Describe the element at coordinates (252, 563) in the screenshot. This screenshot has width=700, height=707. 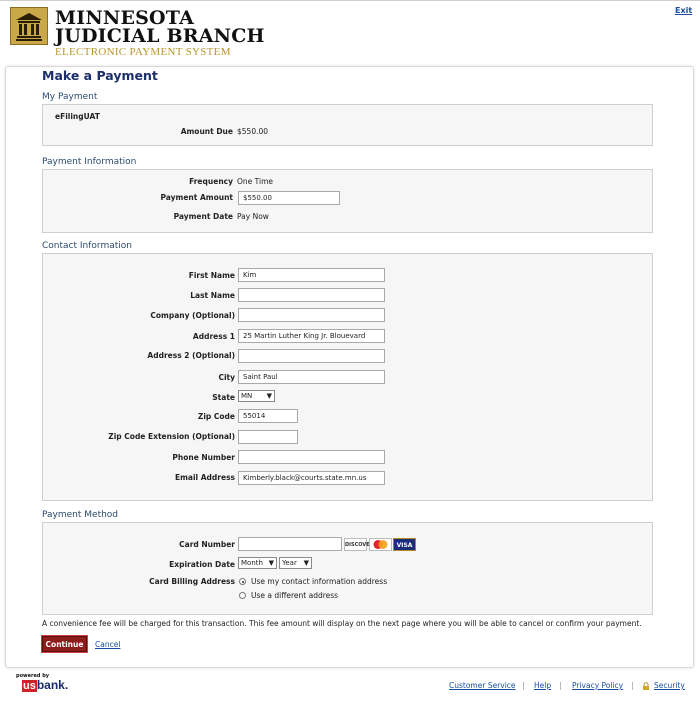
I see `month-select-value: Month` at that location.